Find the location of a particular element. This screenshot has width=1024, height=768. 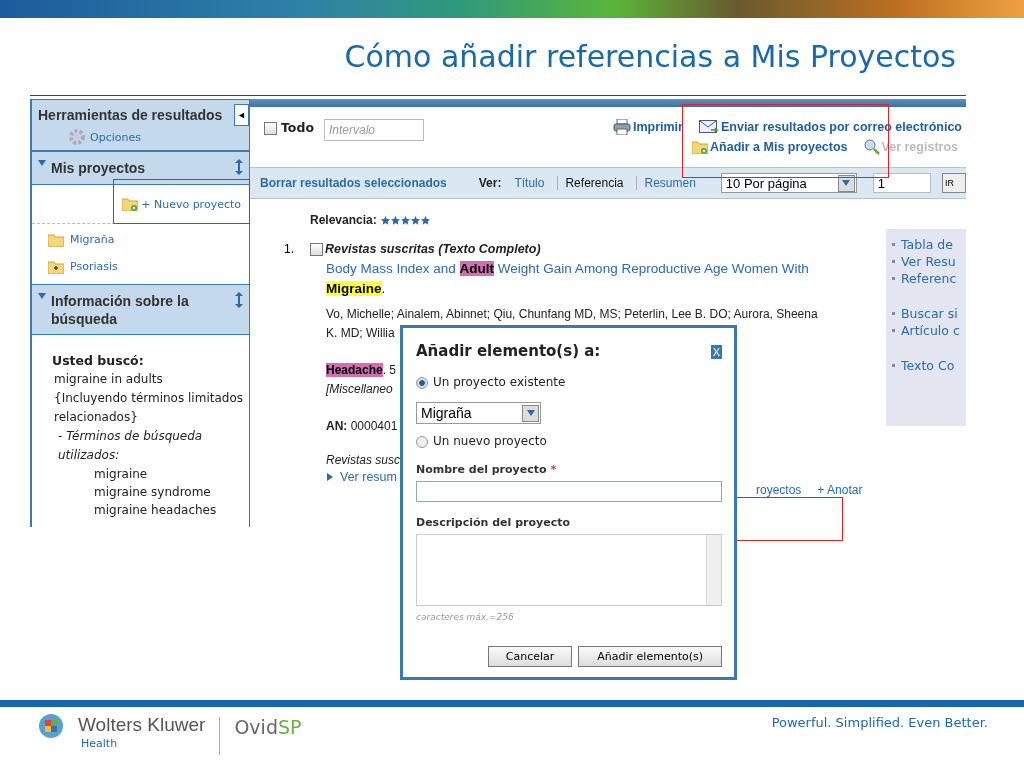

radio-label: Un proyecto existente is located at coordinates (499, 382).